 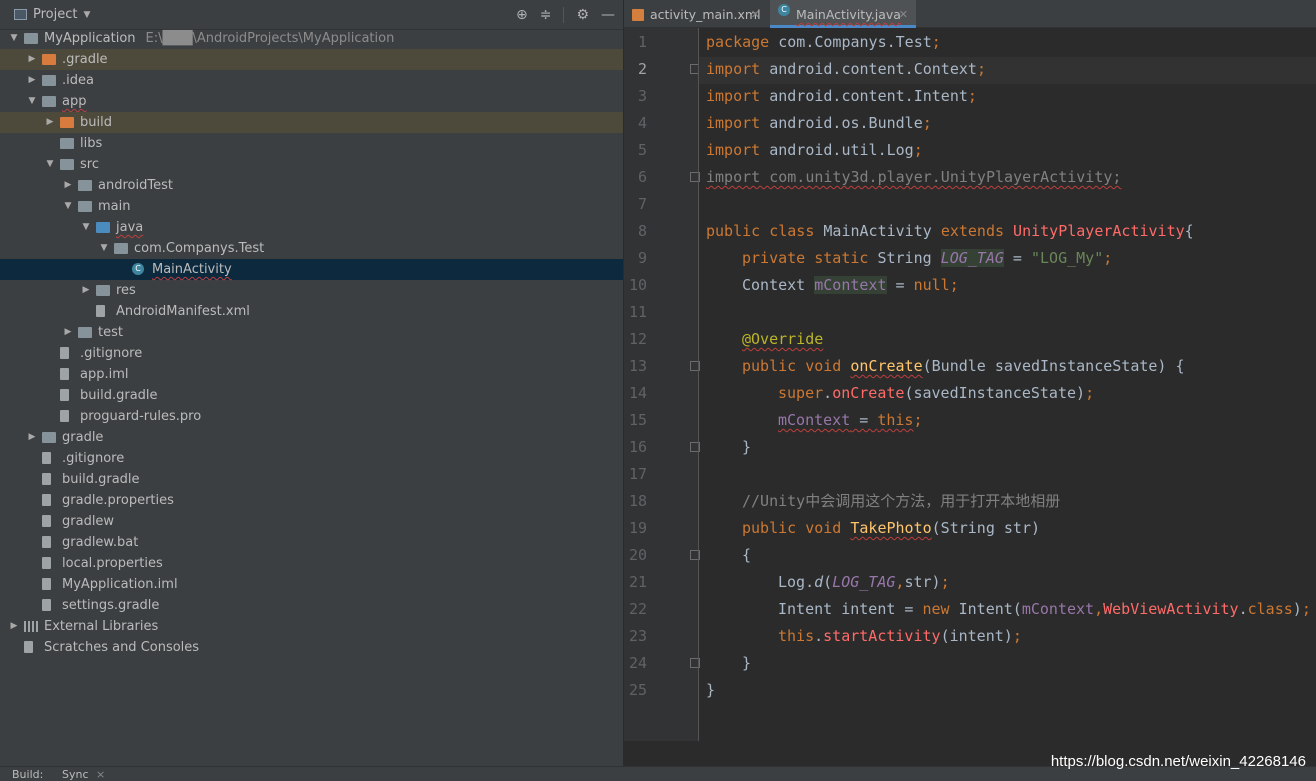 What do you see at coordinates (1178, 761) in the screenshot?
I see `watermark: https://blog.csdn.net/weixin_42268146` at bounding box center [1178, 761].